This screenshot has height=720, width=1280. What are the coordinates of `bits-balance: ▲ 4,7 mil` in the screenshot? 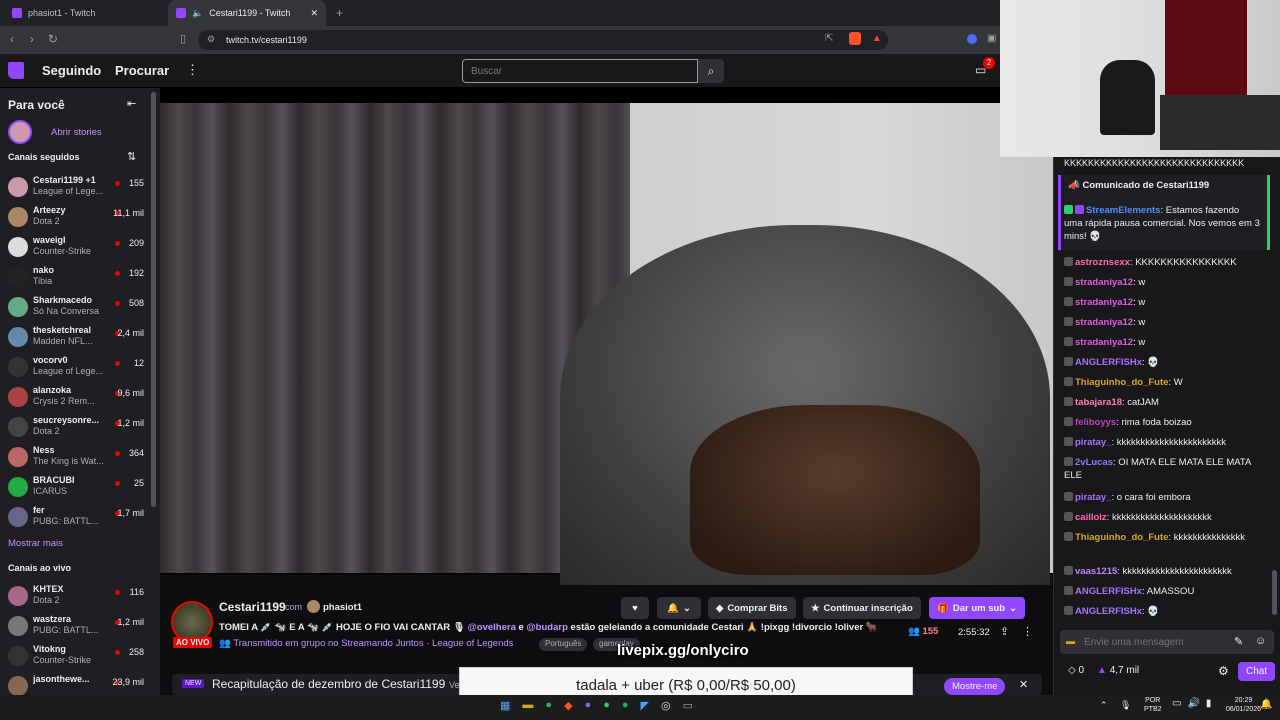 It's located at (1118, 670).